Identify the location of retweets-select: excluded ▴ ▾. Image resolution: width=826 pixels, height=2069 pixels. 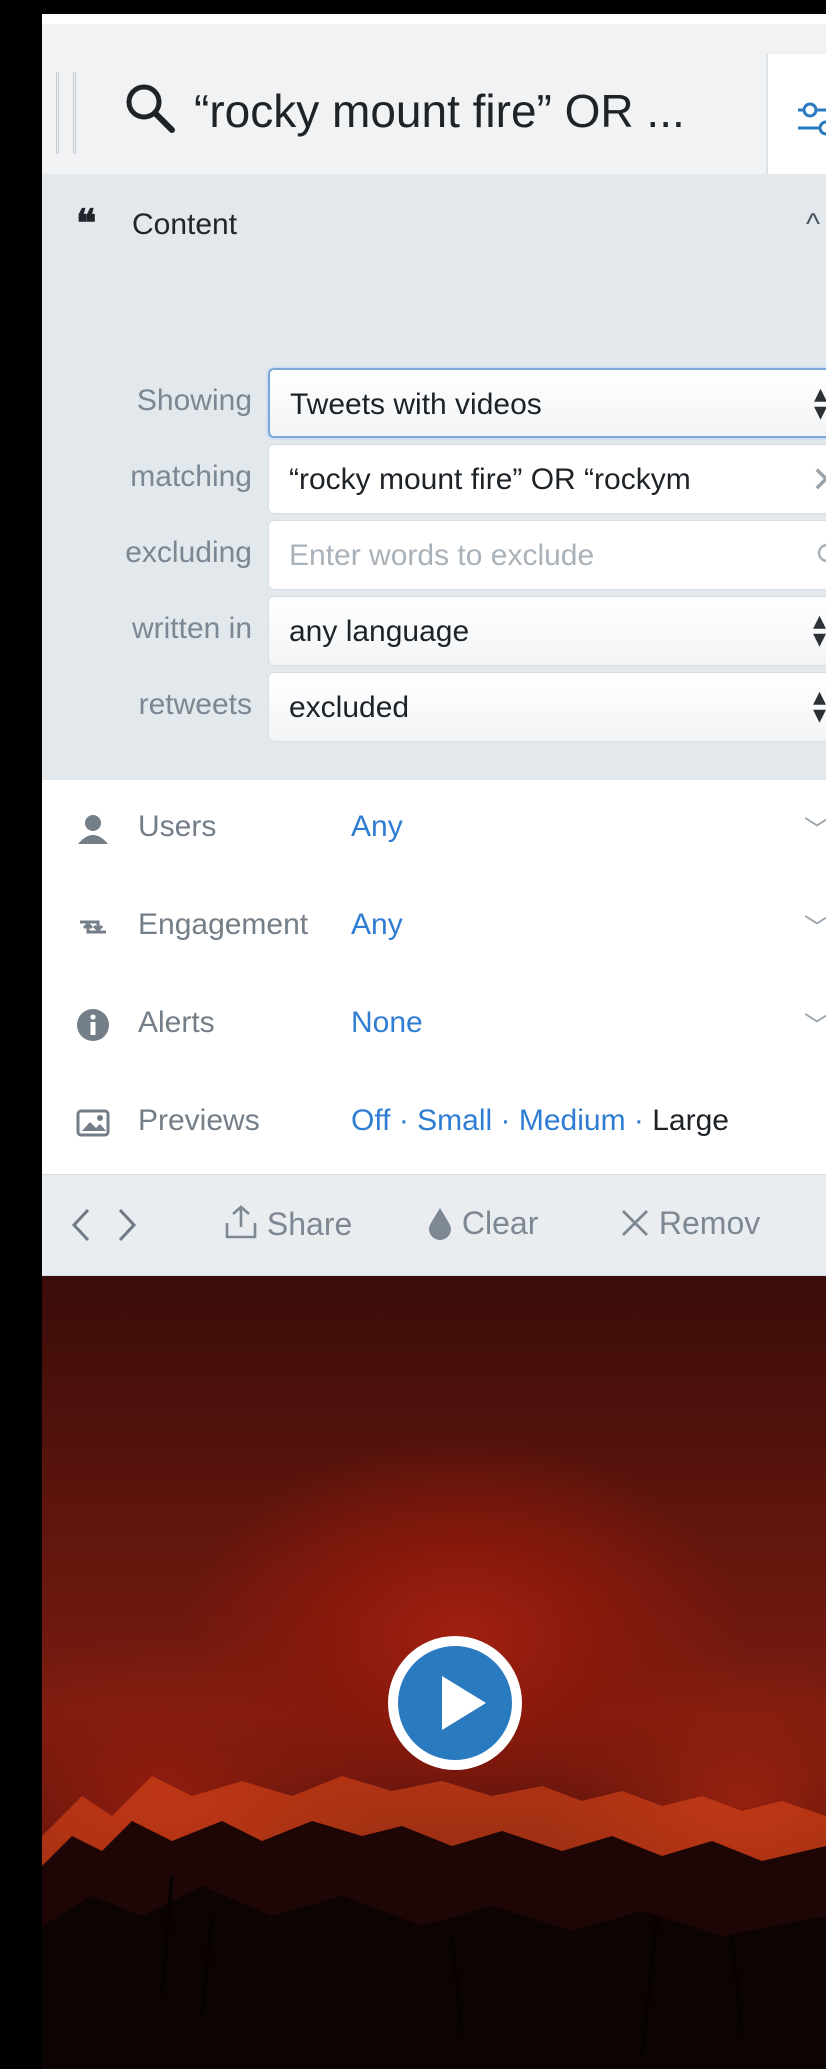
(547, 707).